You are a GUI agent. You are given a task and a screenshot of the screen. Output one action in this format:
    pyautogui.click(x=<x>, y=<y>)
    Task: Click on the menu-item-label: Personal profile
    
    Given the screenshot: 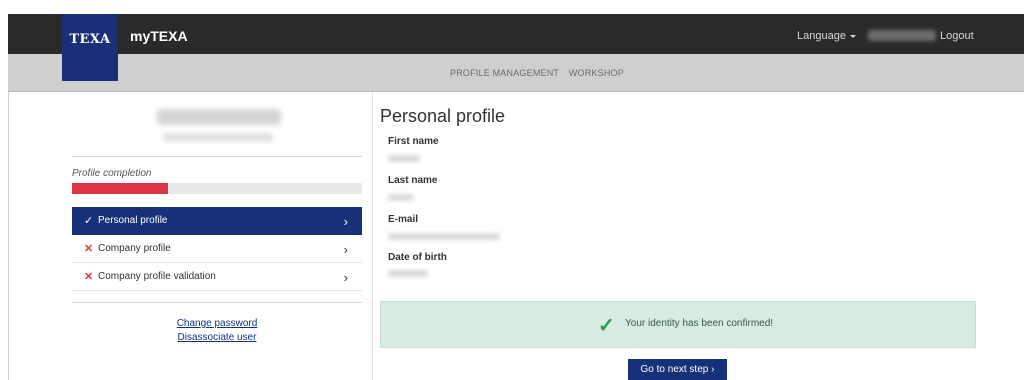 What is the action you would take?
    pyautogui.click(x=133, y=220)
    